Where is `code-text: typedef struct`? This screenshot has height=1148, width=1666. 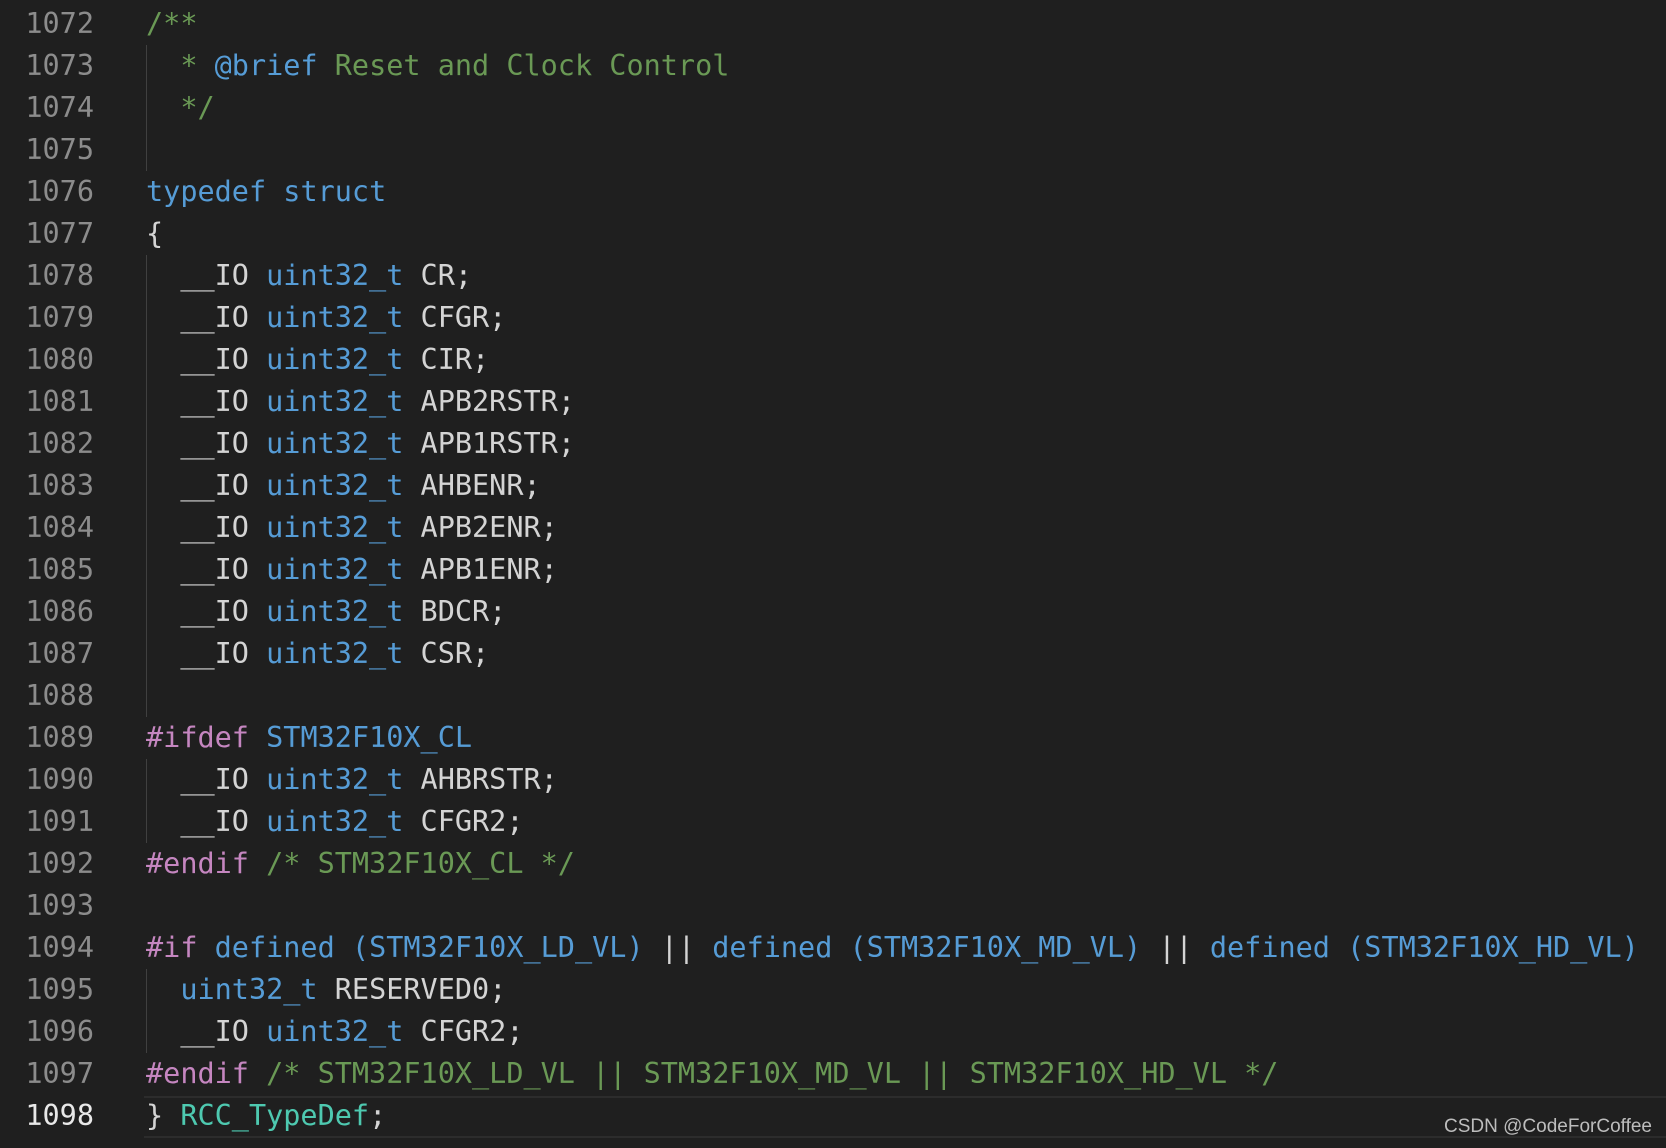
code-text: typedef struct is located at coordinates (266, 192).